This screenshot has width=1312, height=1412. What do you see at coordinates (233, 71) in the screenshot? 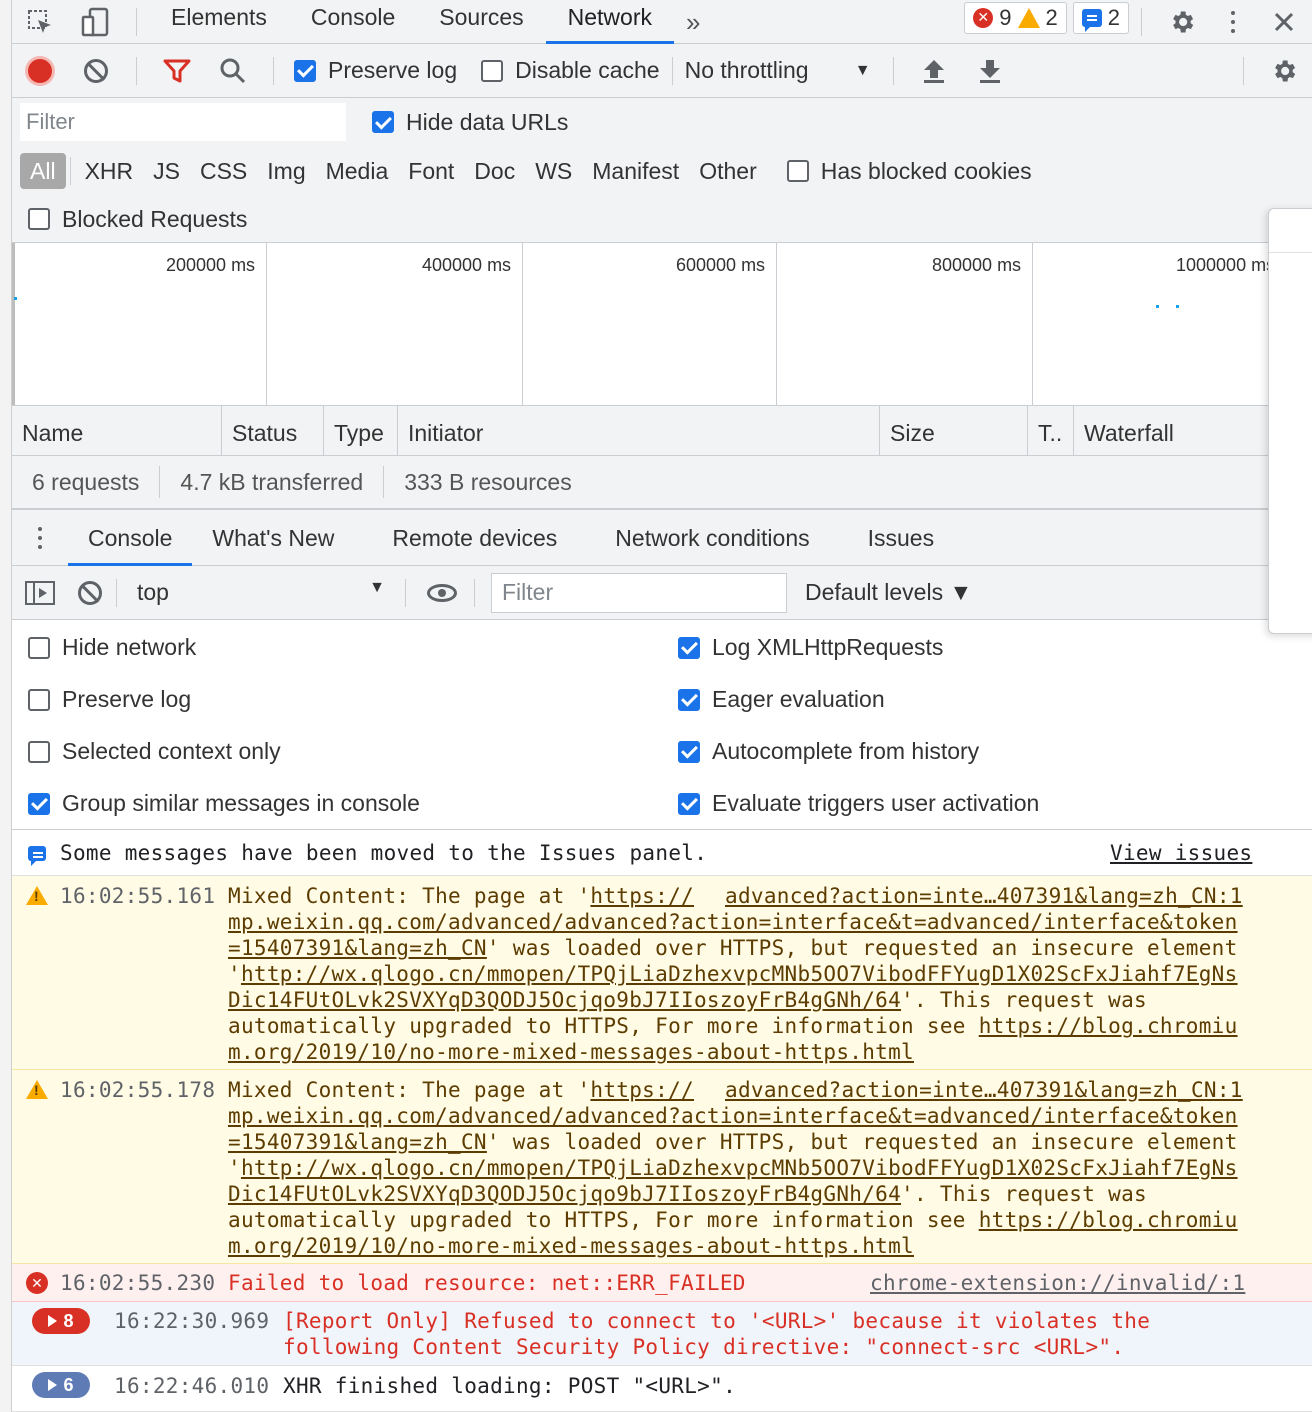
I see `search-button` at bounding box center [233, 71].